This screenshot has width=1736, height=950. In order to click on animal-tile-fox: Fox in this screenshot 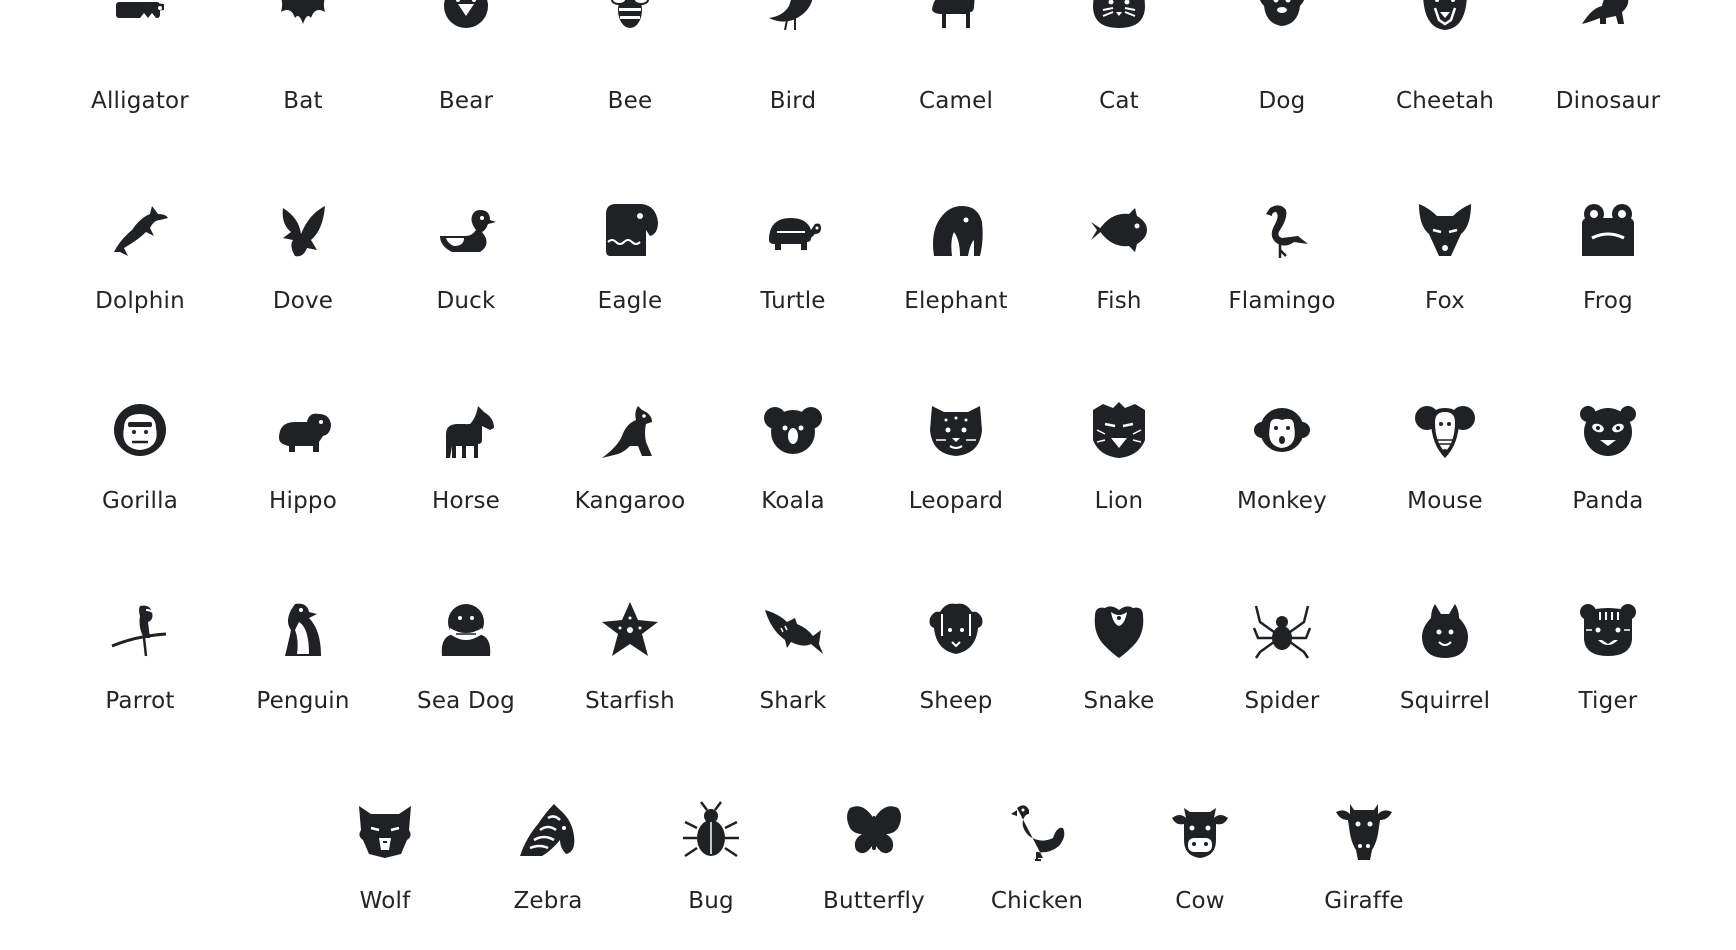, I will do `click(1445, 275)`.